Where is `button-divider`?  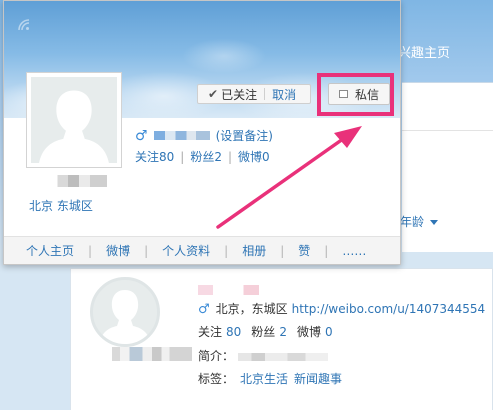 button-divider is located at coordinates (265, 94).